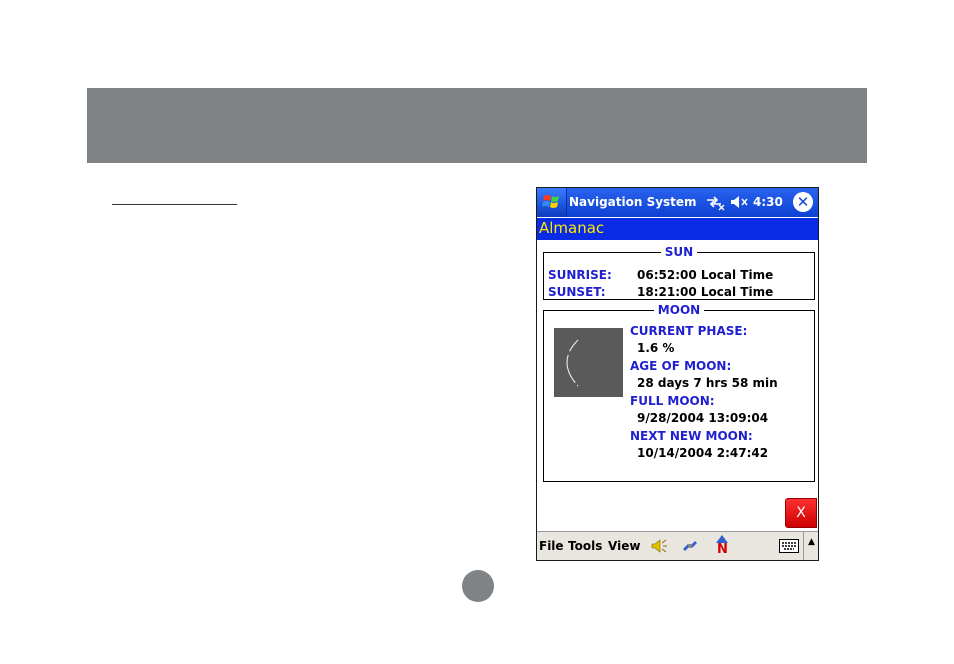  What do you see at coordinates (580, 275) in the screenshot?
I see `sunrise-label: SUNRISE:` at bounding box center [580, 275].